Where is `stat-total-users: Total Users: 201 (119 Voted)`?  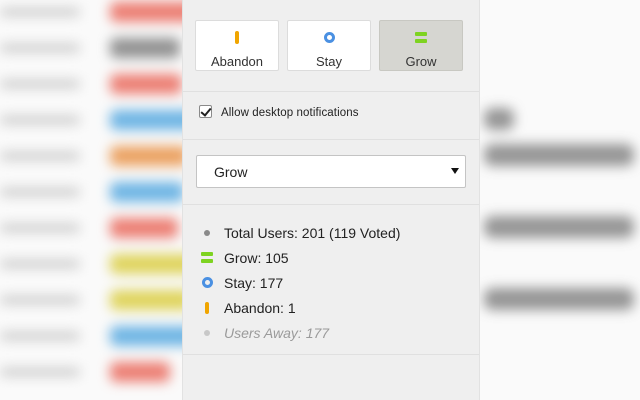 stat-total-users: Total Users: 201 (119 Voted) is located at coordinates (300, 232).